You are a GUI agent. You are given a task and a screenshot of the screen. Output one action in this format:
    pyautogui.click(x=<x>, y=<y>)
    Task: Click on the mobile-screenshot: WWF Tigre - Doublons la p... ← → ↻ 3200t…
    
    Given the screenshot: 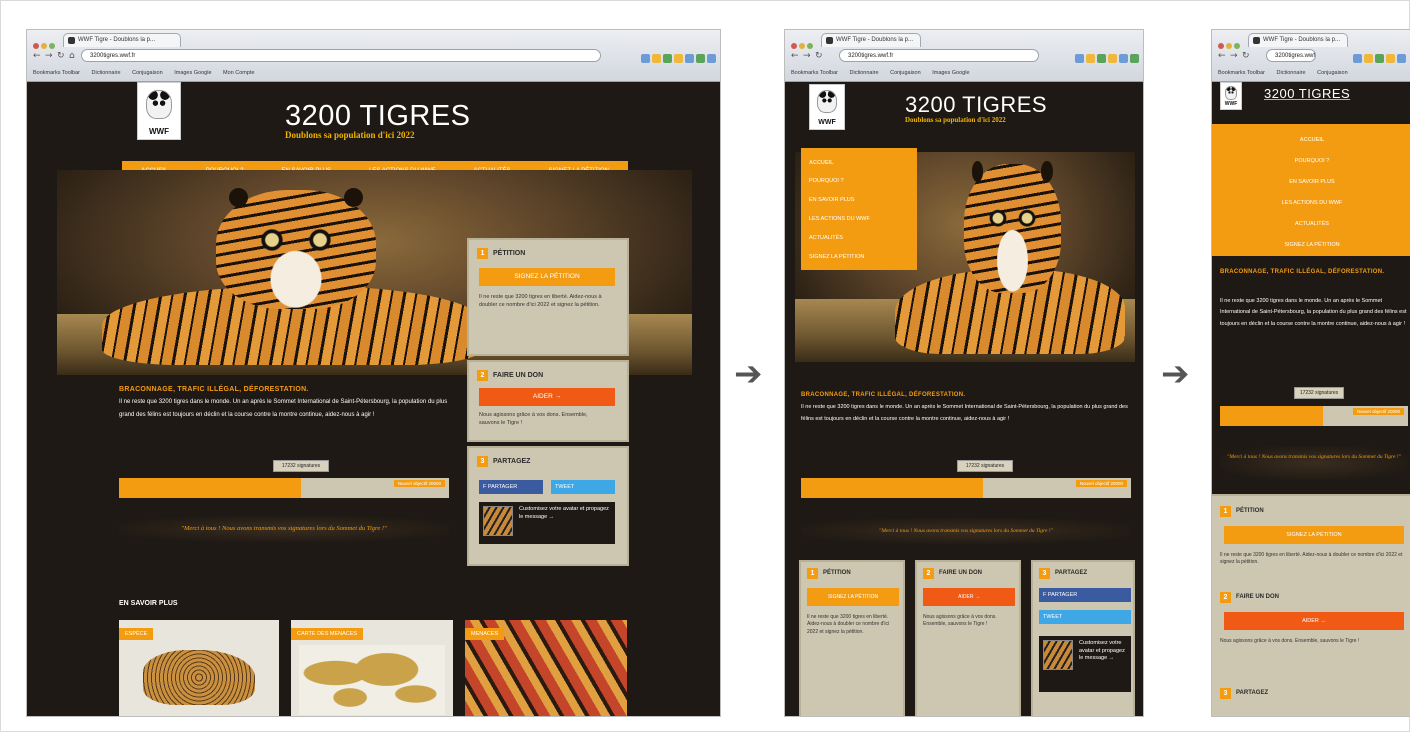 What is the action you would take?
    pyautogui.click(x=1310, y=373)
    